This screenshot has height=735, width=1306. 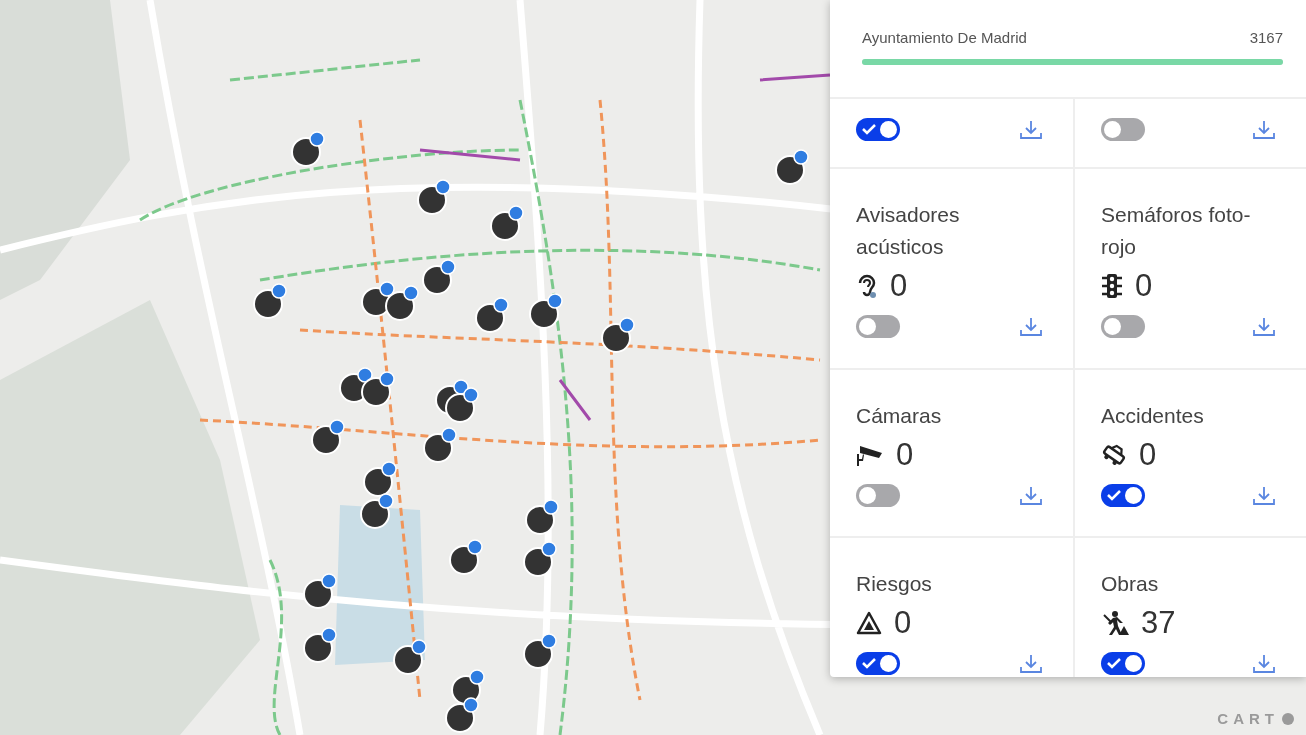 What do you see at coordinates (1158, 623) in the screenshot?
I see `layer-count: 37` at bounding box center [1158, 623].